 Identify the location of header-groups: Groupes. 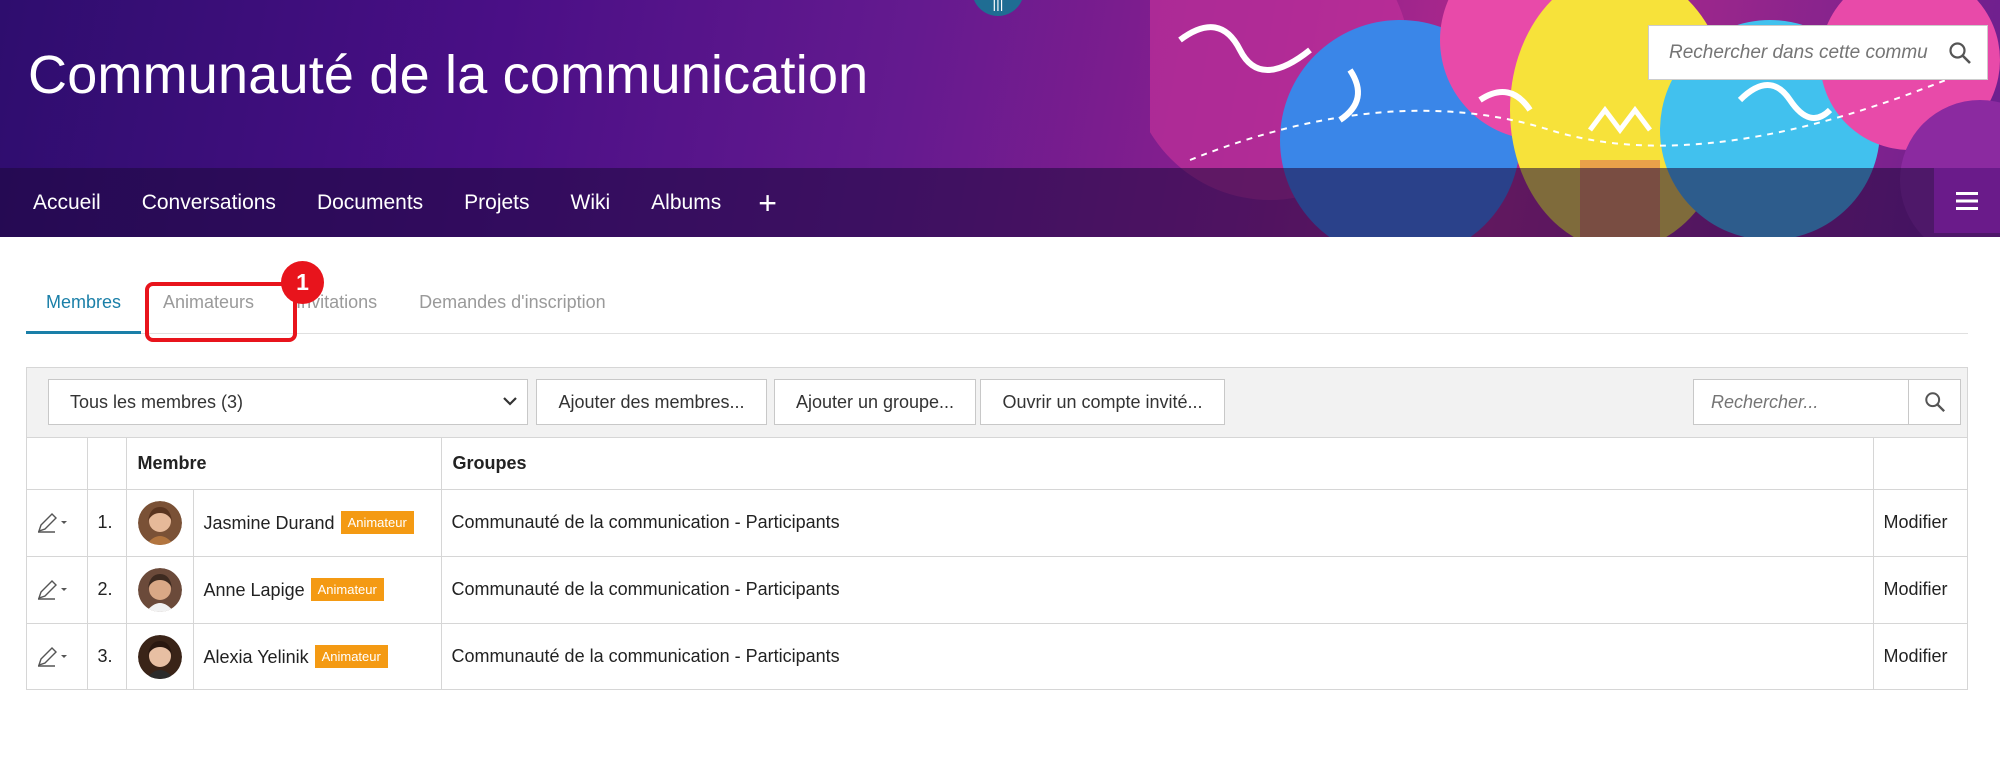
(1157, 464).